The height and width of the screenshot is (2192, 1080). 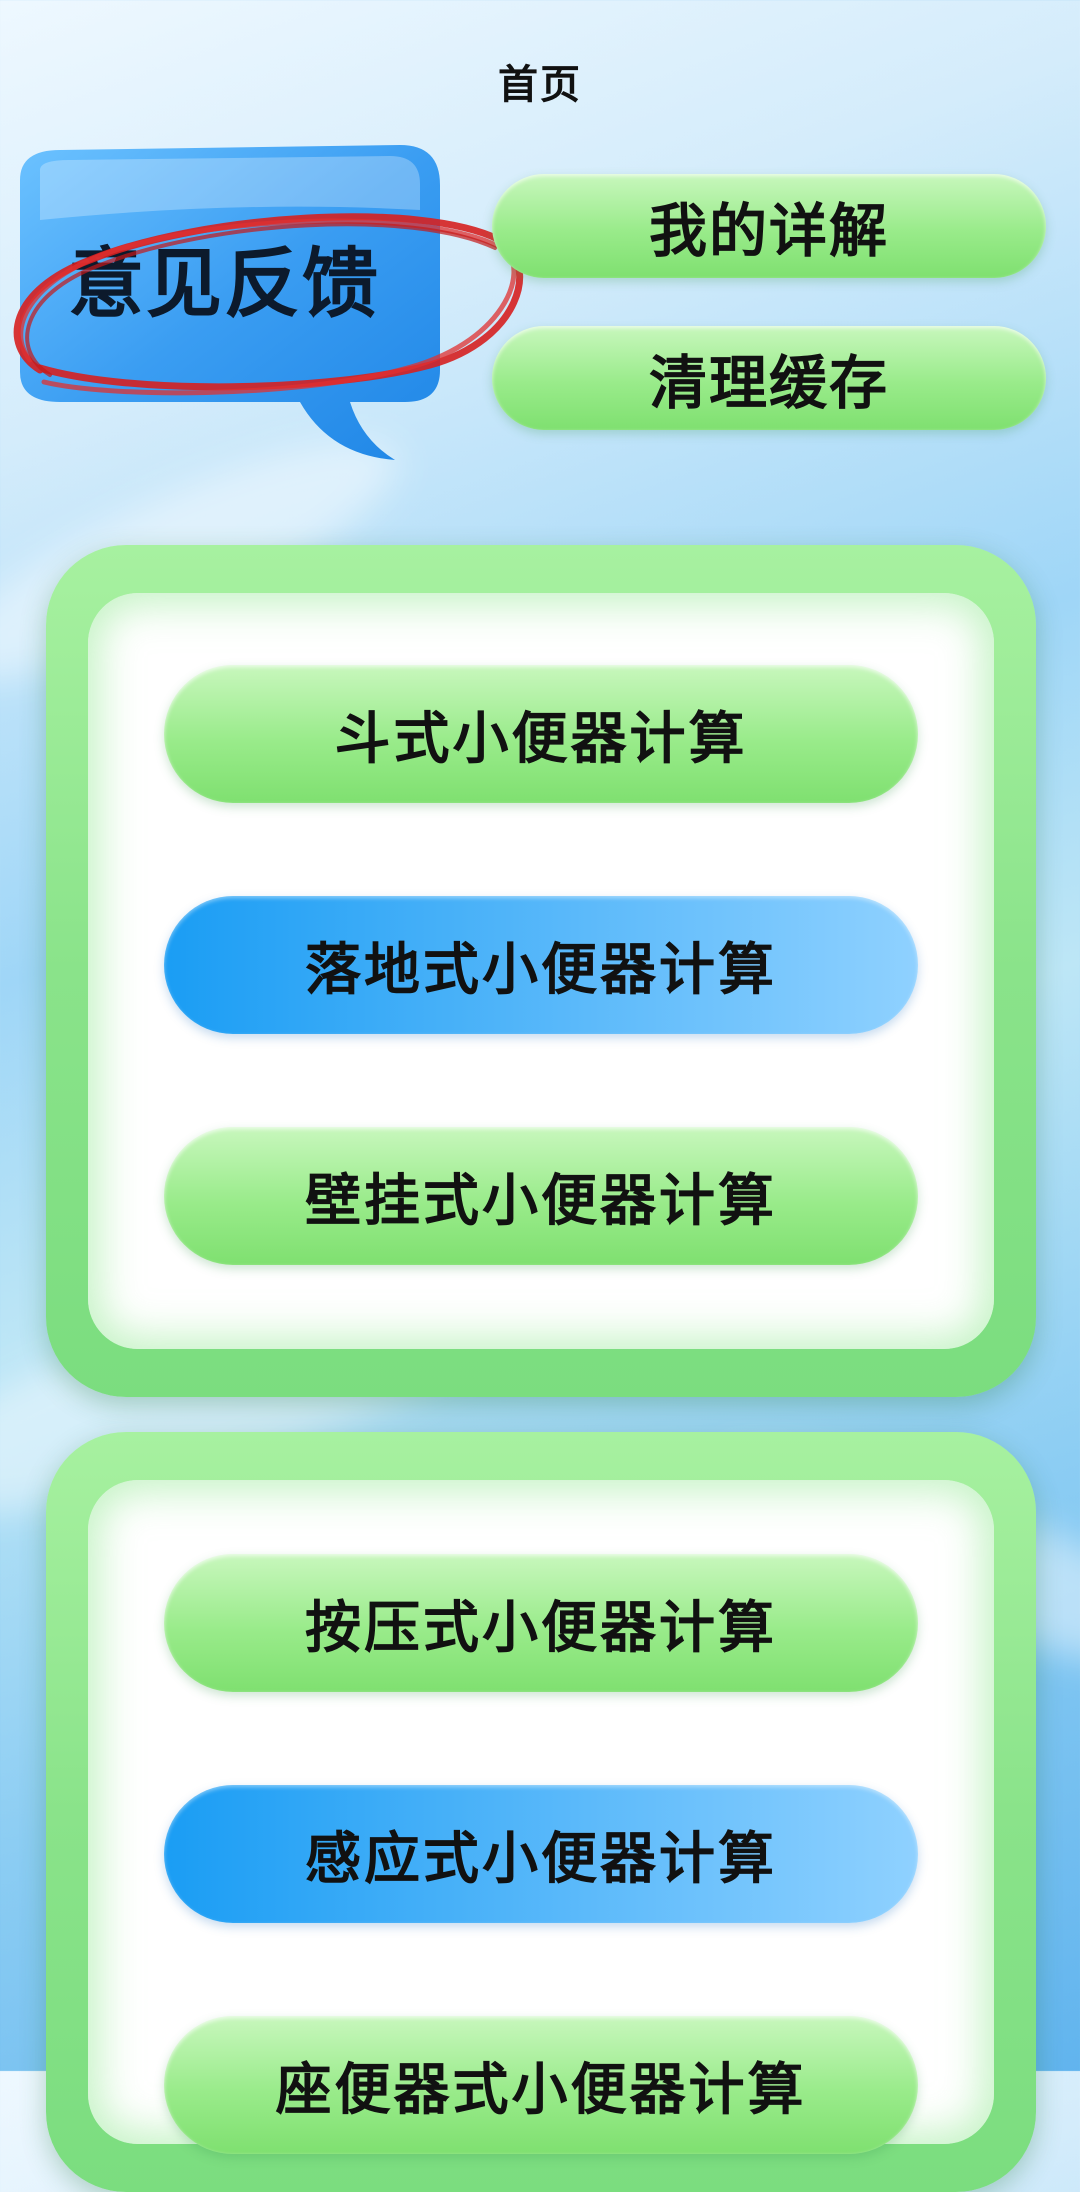 I want to click on sensor-urinal-calc-button: 感应式小便器计算, so click(x=541, y=1854).